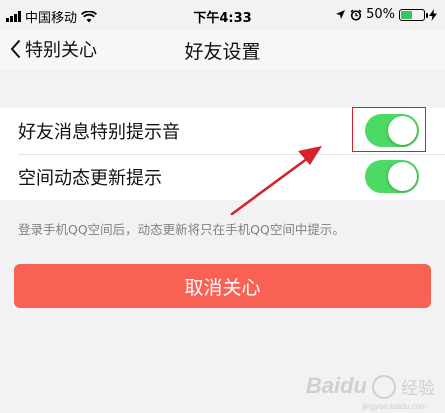 This screenshot has width=445, height=413. I want to click on setting-row-space-update-alert: 空间动态更新提示, so click(222, 177).